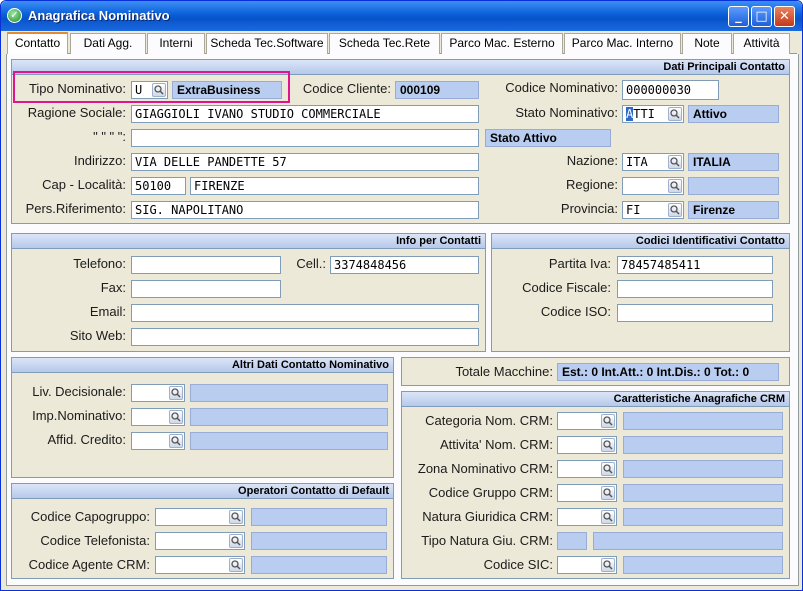  What do you see at coordinates (707, 43) in the screenshot?
I see `tab-note: Note` at bounding box center [707, 43].